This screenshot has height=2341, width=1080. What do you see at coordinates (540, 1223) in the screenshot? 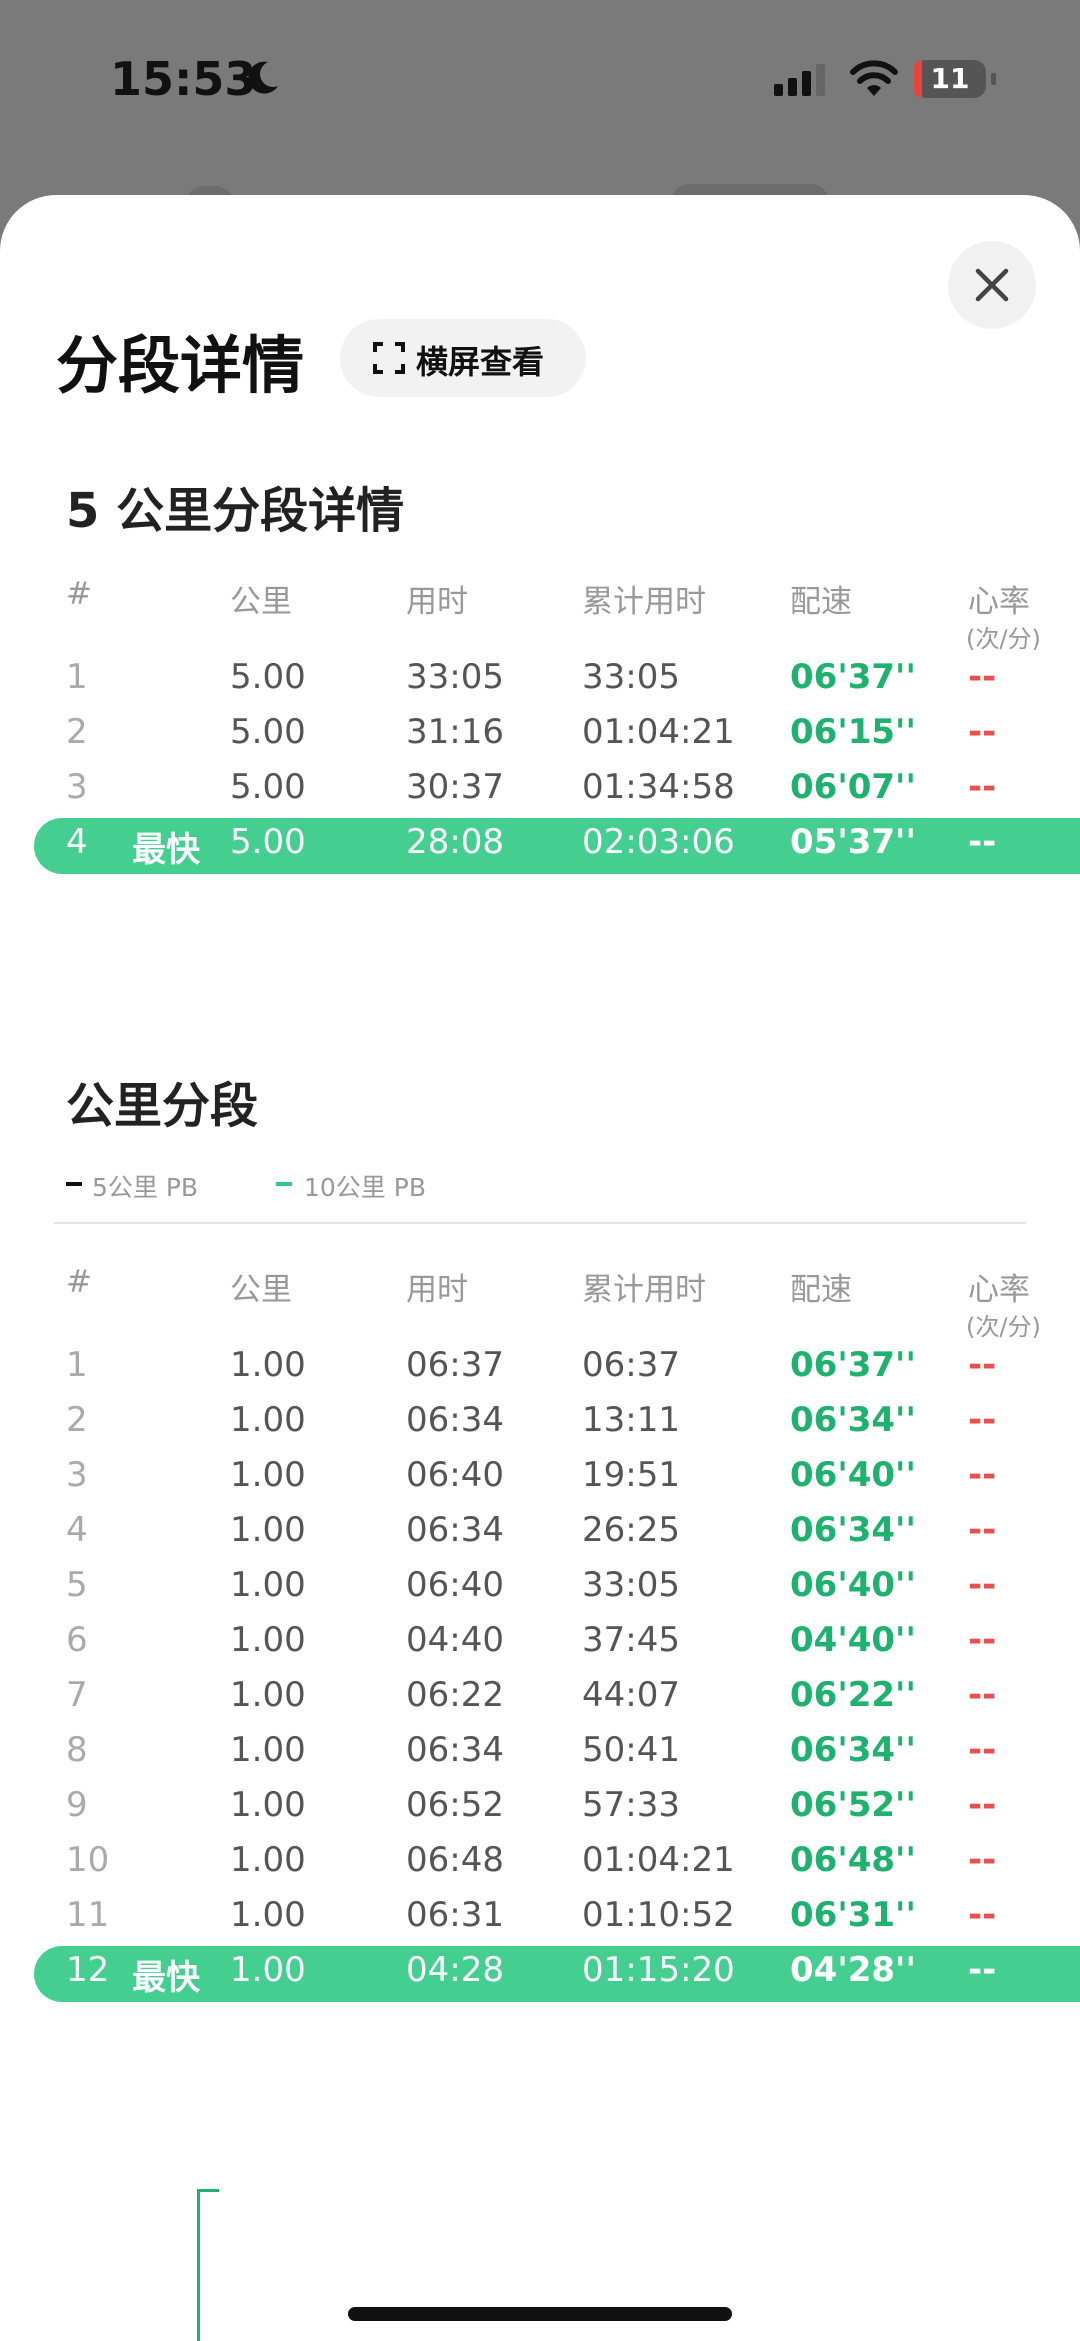
I see `divider` at bounding box center [540, 1223].